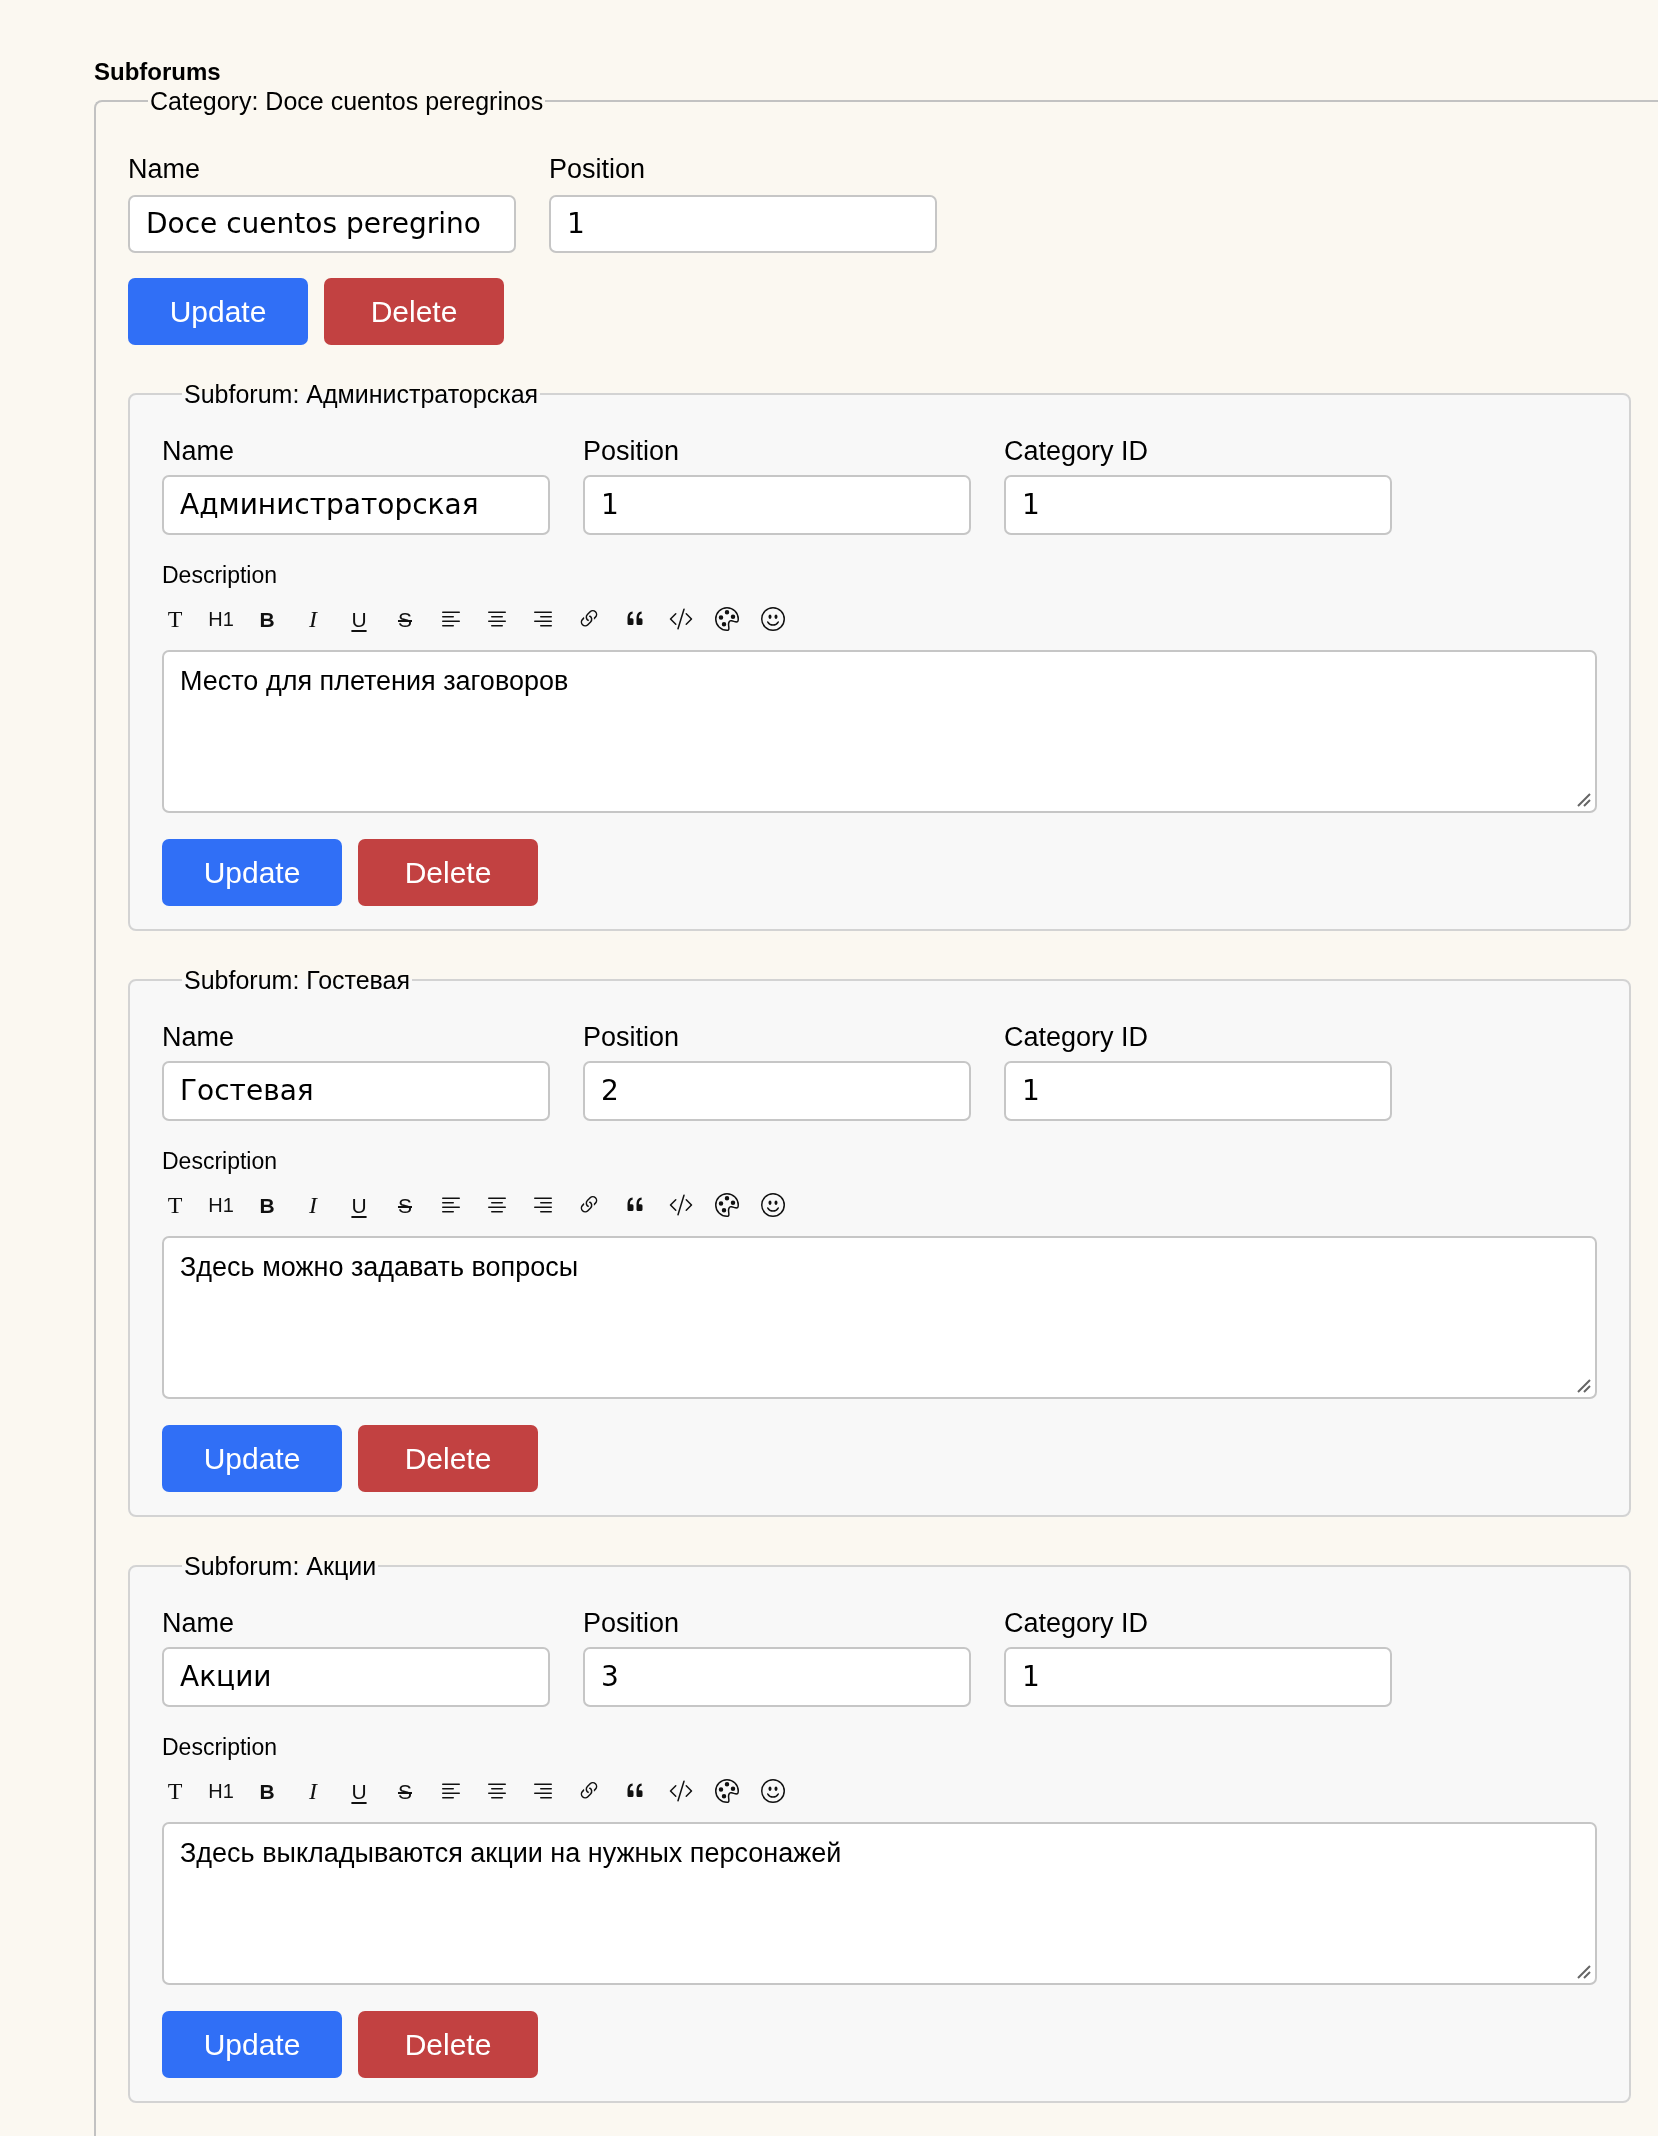 Image resolution: width=1658 pixels, height=2136 pixels. What do you see at coordinates (322, 224) in the screenshot?
I see `input-field: Doce cuentos peregrino` at bounding box center [322, 224].